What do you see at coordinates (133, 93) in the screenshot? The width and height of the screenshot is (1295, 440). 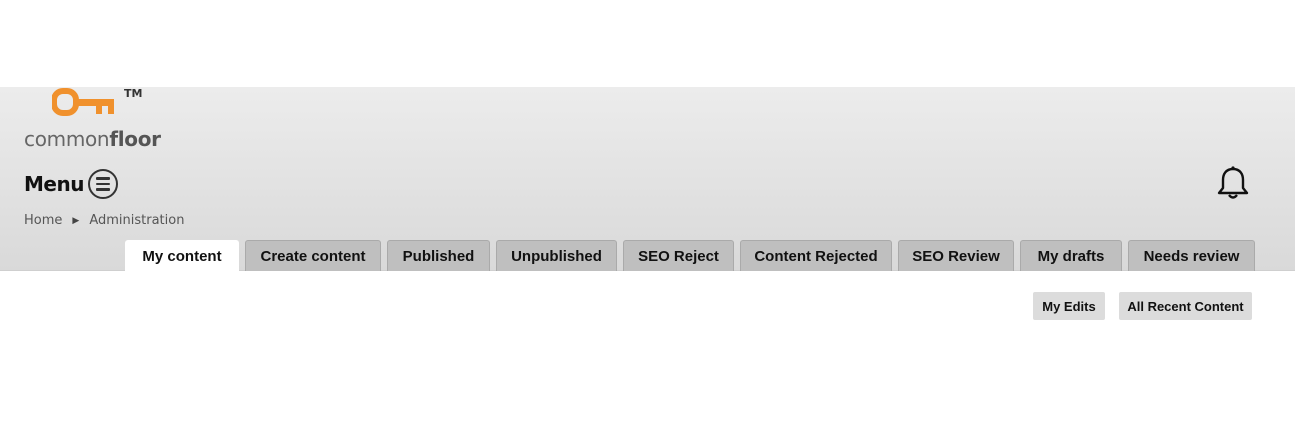 I see `trademark-symbol: TM` at bounding box center [133, 93].